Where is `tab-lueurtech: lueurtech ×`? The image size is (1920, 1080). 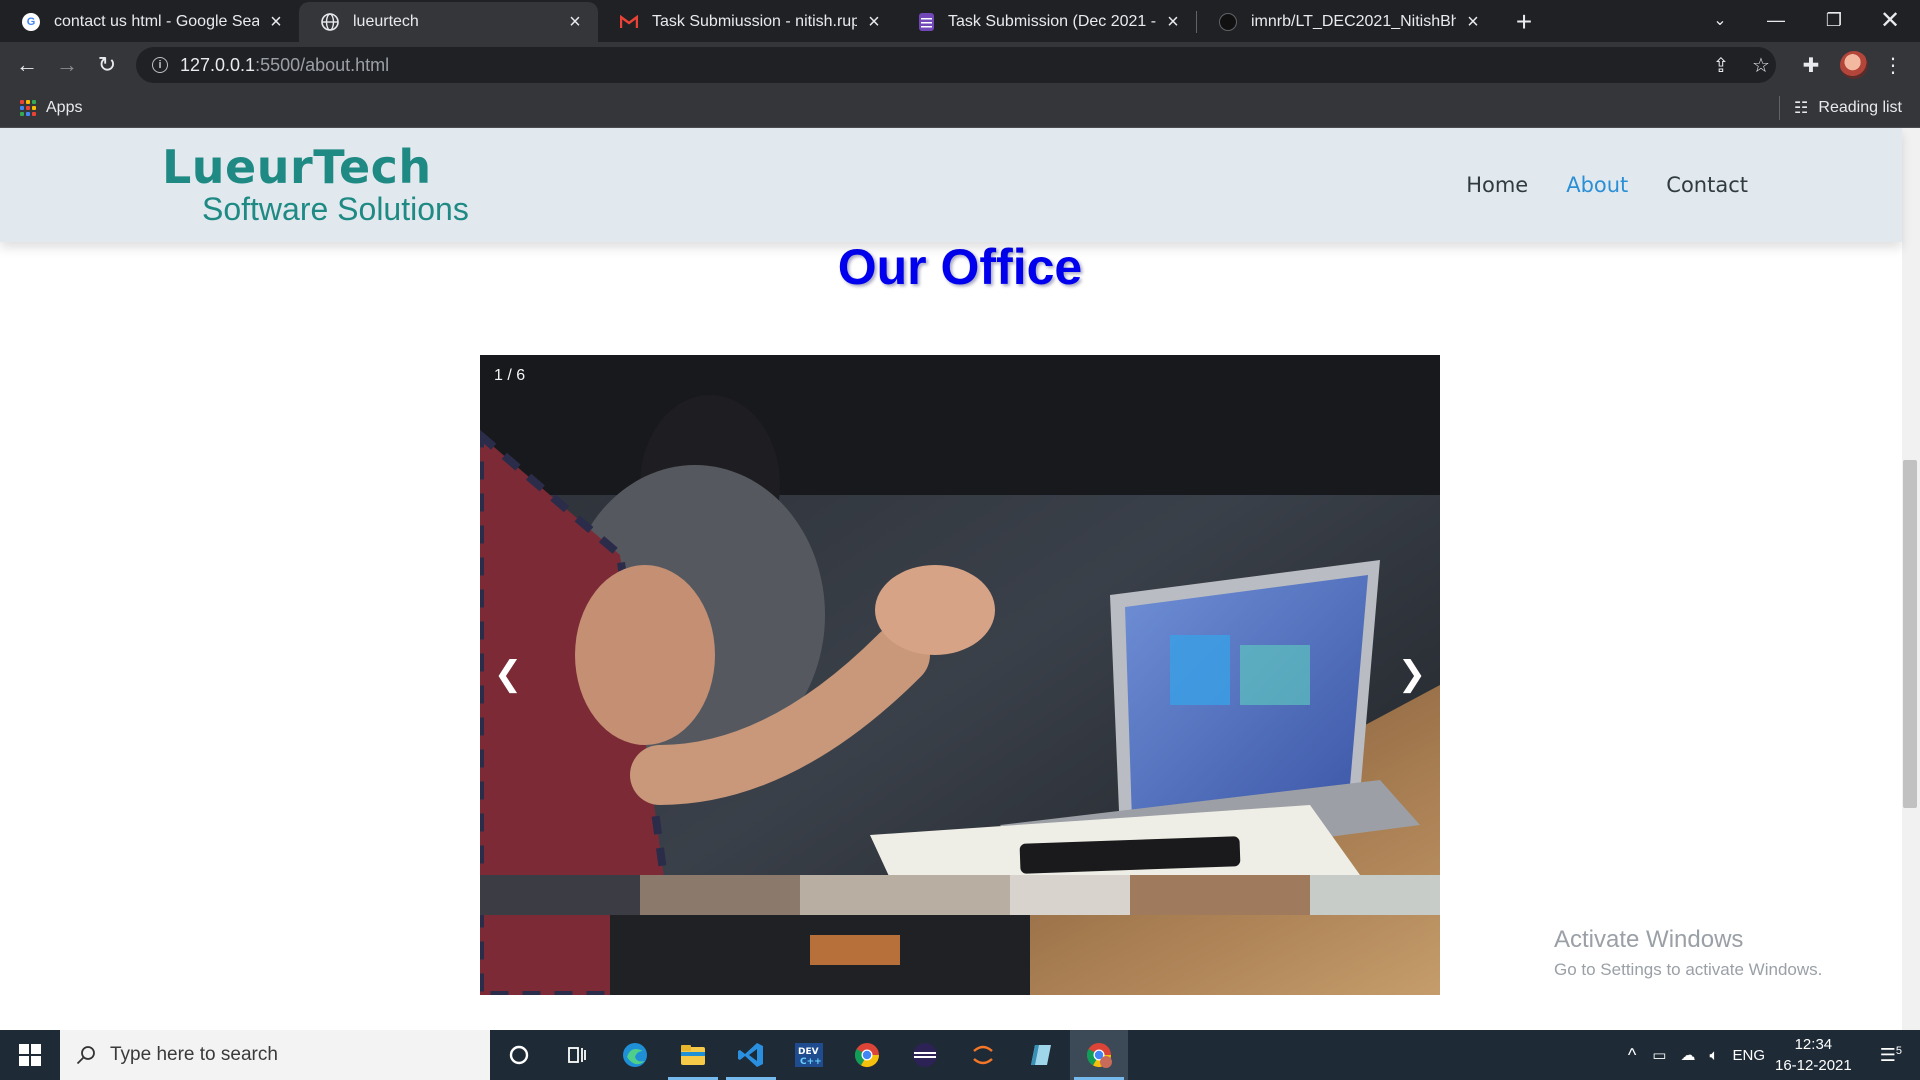 tab-lueurtech: lueurtech × is located at coordinates (448, 22).